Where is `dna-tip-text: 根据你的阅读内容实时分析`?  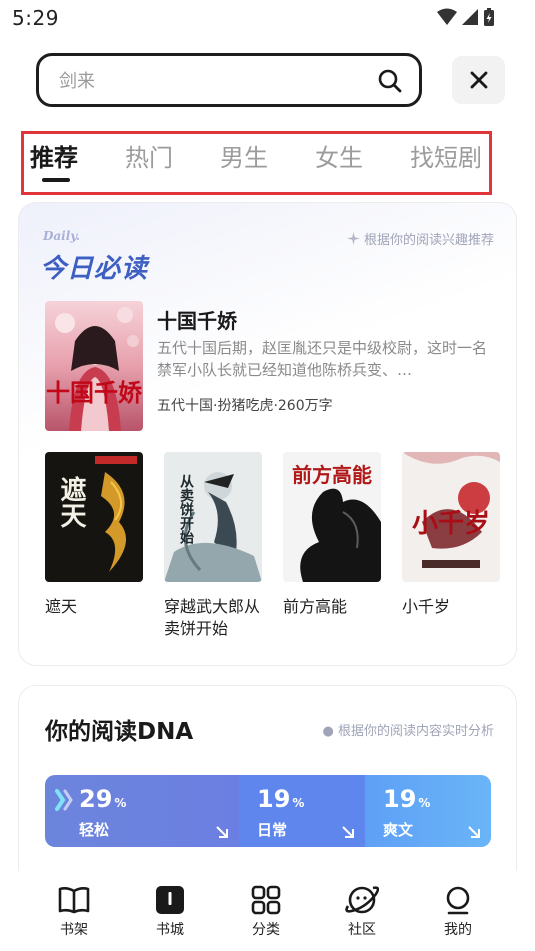
dna-tip-text: 根据你的阅读内容实时分析 is located at coordinates (415, 731).